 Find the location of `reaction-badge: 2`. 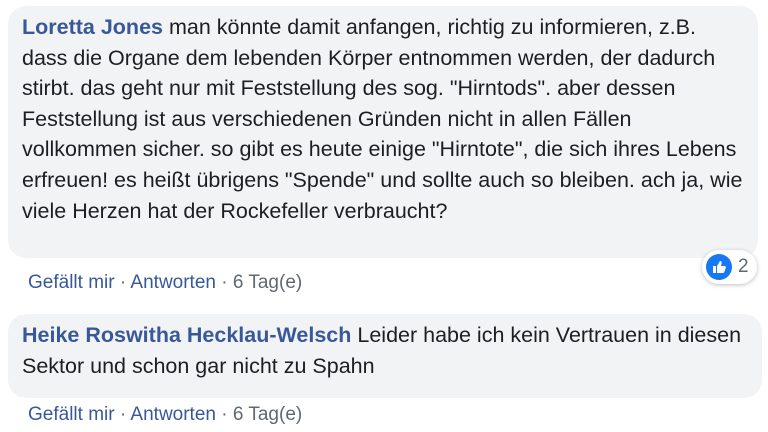

reaction-badge: 2 is located at coordinates (729, 267).